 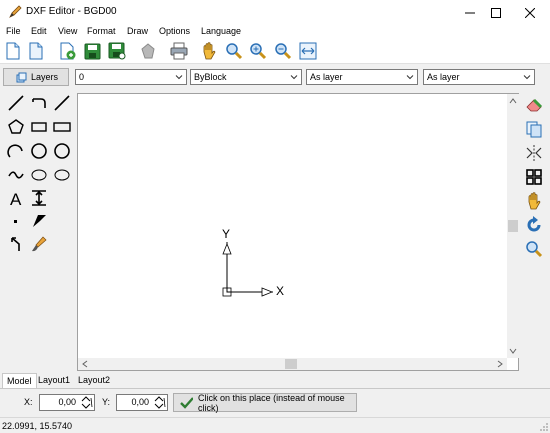 I want to click on layer-select: 0, so click(x=131, y=77).